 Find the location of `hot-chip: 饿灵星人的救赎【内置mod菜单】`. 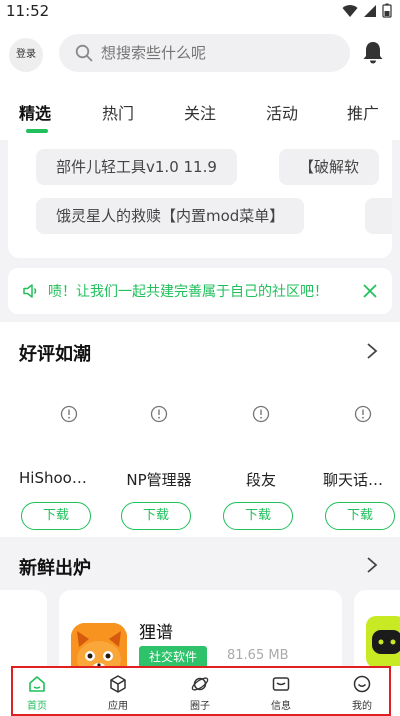

hot-chip: 饿灵星人的救赎【内置mod菜单】 is located at coordinates (170, 216).